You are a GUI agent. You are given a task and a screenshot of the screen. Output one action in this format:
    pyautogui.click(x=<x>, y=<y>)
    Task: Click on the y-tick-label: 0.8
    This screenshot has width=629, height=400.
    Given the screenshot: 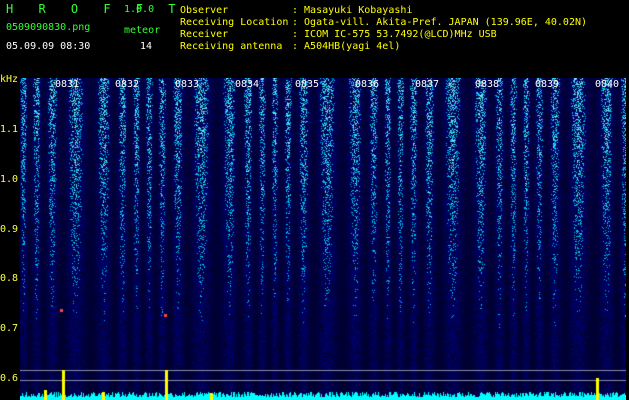 What is the action you would take?
    pyautogui.click(x=9, y=278)
    